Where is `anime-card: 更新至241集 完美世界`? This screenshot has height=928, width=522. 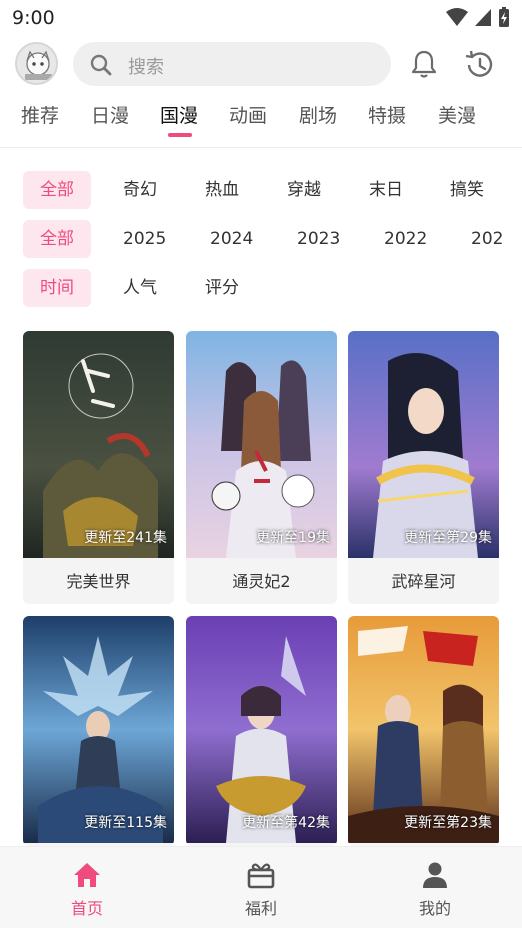 anime-card: 更新至241集 完美世界 is located at coordinates (98, 467).